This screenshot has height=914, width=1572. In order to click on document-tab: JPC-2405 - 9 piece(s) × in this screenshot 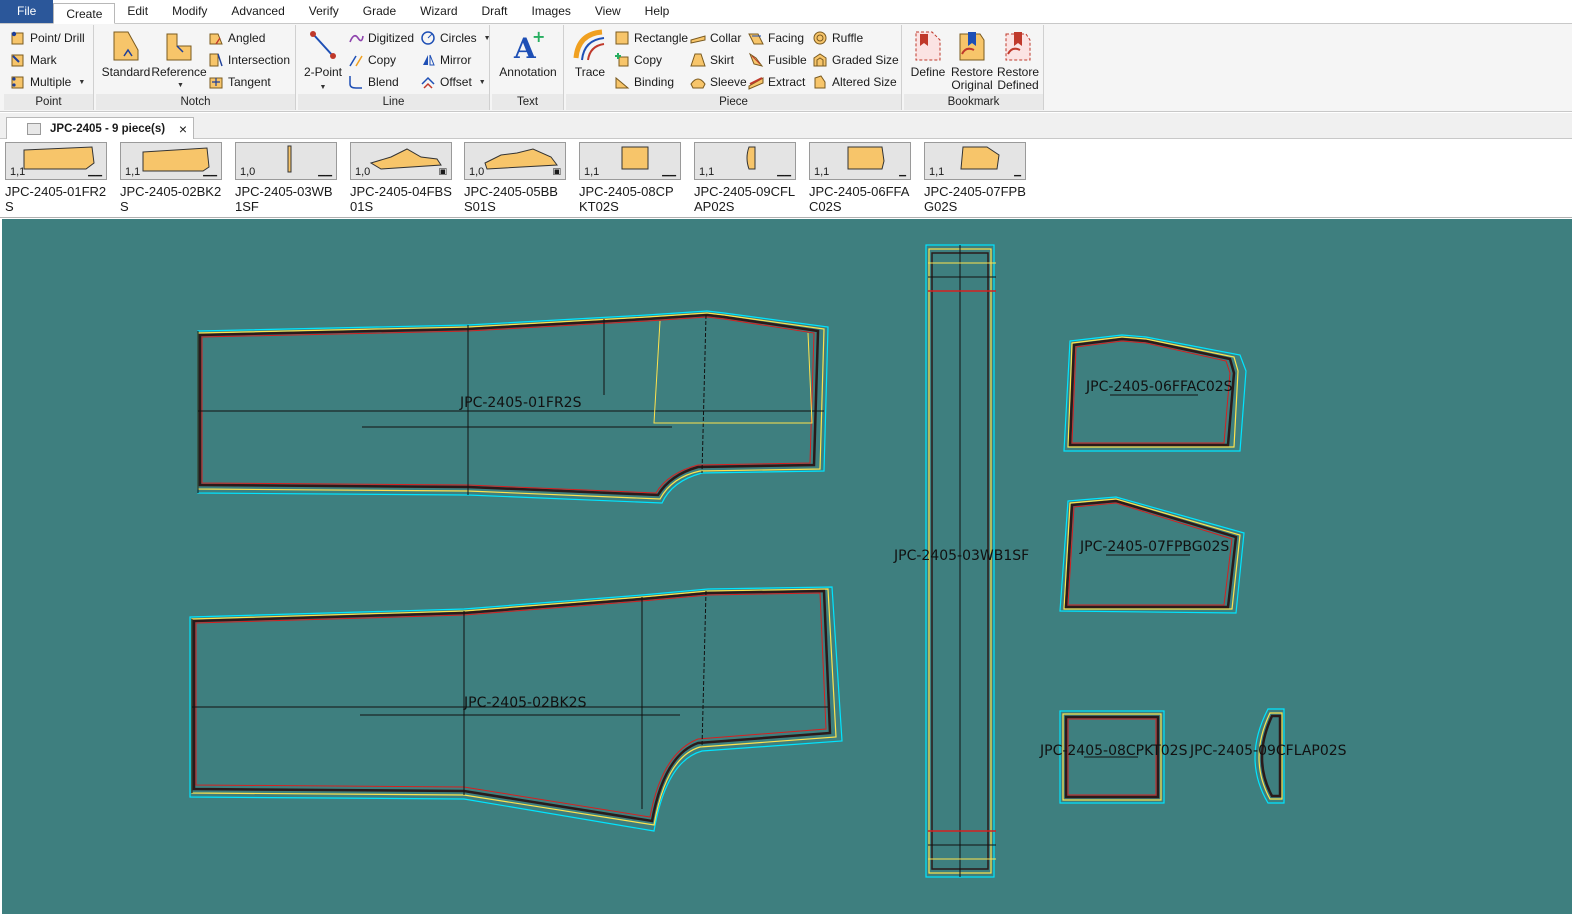, I will do `click(100, 128)`.